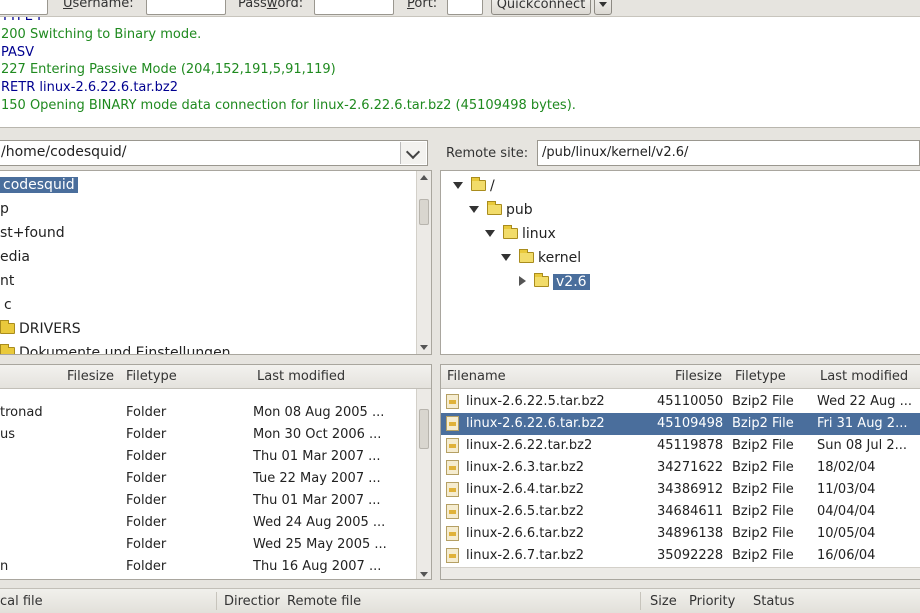 This screenshot has height=613, width=920. What do you see at coordinates (215, 377) in the screenshot?
I see `local-list-header: Filesize Filetype Last modified` at bounding box center [215, 377].